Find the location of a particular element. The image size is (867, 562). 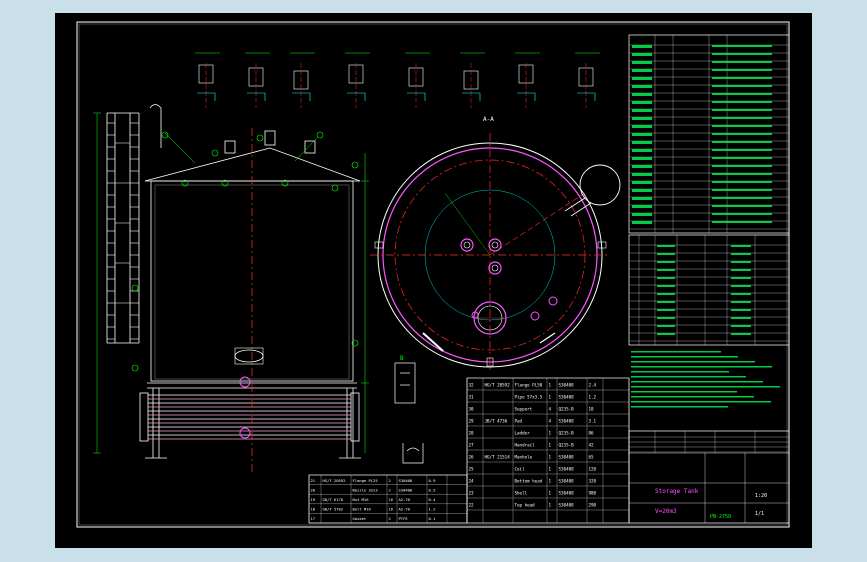

parts-cell: 290 is located at coordinates (593, 505).